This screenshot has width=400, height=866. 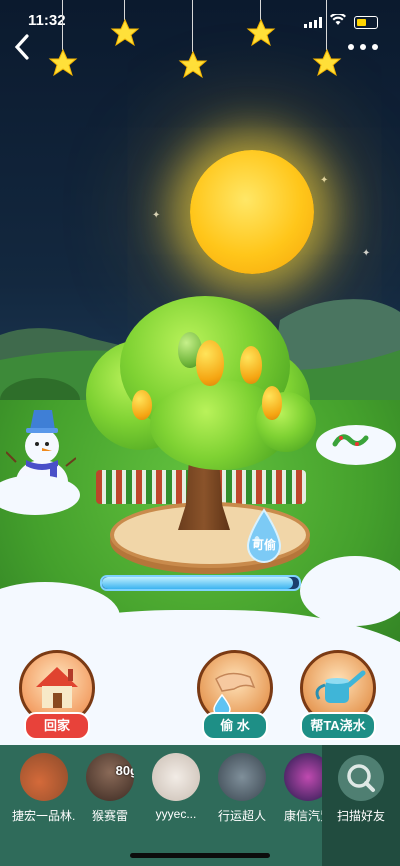 What do you see at coordinates (57, 726) in the screenshot?
I see `go-home-label: 回家` at bounding box center [57, 726].